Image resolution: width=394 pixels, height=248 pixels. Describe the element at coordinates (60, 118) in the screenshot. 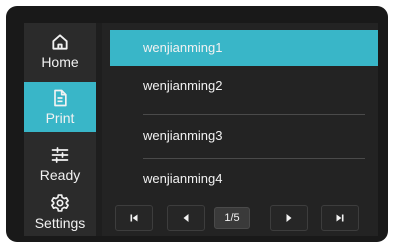

I see `sidebar-item-label: Print` at that location.